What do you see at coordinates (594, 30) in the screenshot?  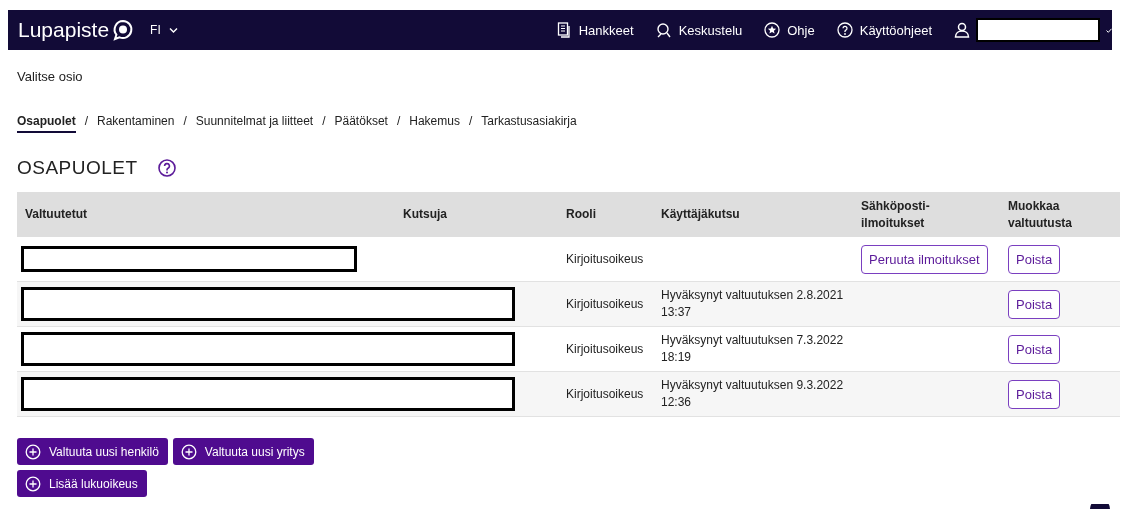 I see `nav-link: Hankkeet` at bounding box center [594, 30].